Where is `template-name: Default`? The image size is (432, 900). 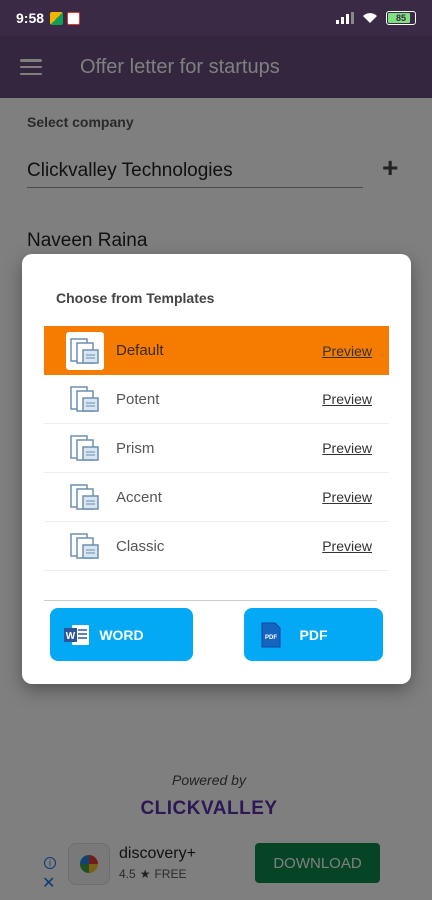 template-name: Default is located at coordinates (140, 350).